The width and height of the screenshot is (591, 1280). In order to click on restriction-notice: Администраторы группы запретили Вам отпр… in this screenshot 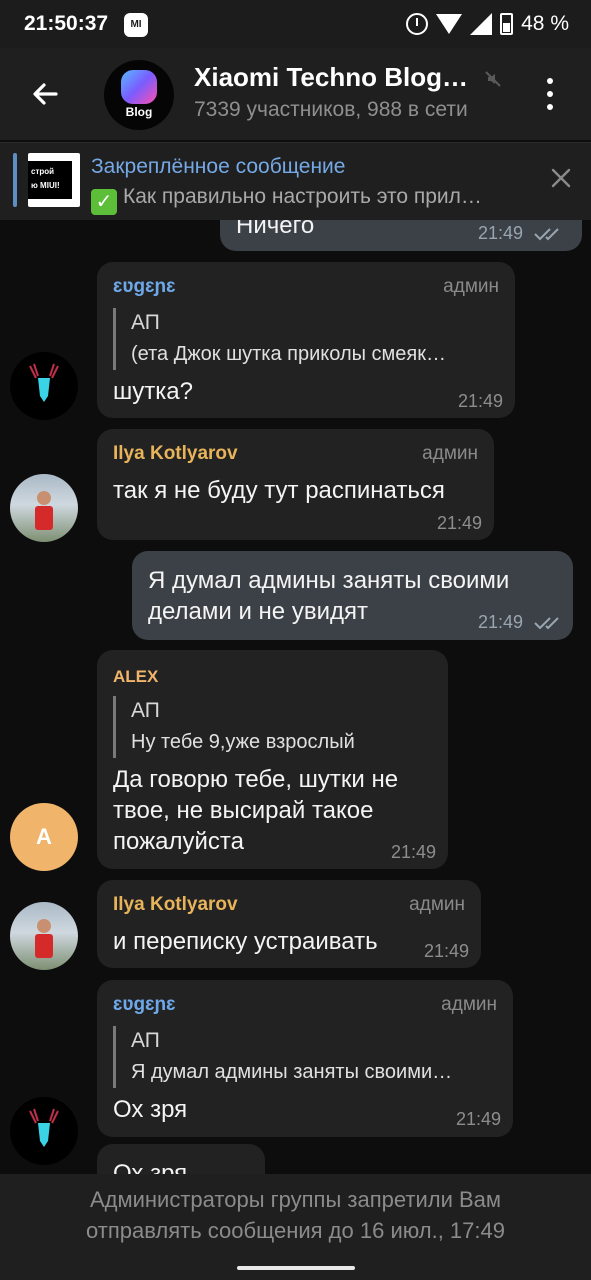, I will do `click(295, 1215)`.